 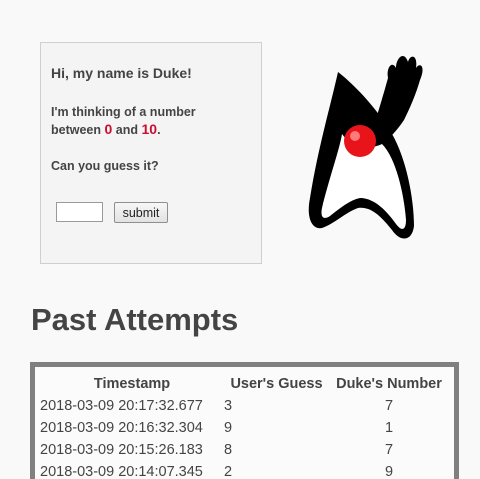 What do you see at coordinates (121, 73) in the screenshot?
I see `greeting-title: Hi, my name is Duke!` at bounding box center [121, 73].